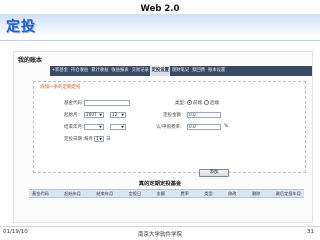 The width and height of the screenshot is (320, 240). What do you see at coordinates (140, 71) in the screenshot?
I see `nav-item-transactions: 交易记录` at bounding box center [140, 71].